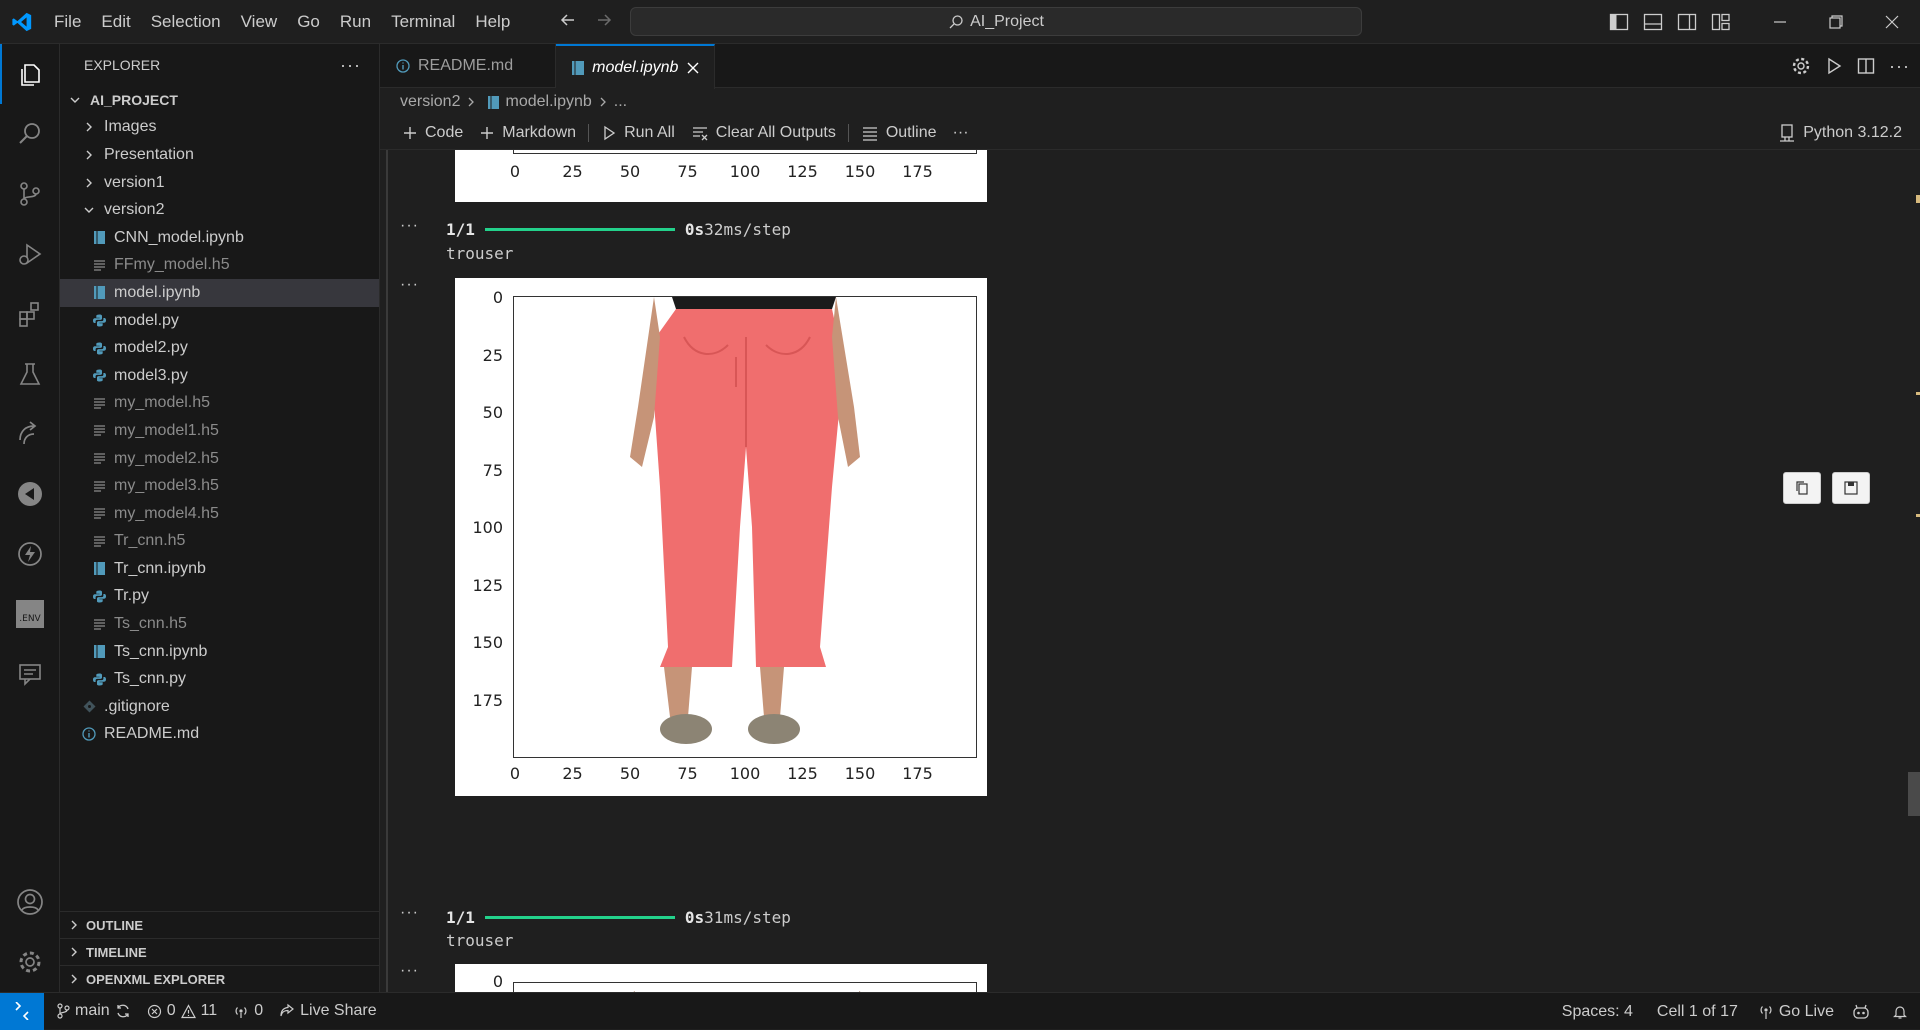 Image resolution: width=1920 pixels, height=1030 pixels. Describe the element at coordinates (219, 514) in the screenshot. I see `file-item: my_model4.h5` at that location.